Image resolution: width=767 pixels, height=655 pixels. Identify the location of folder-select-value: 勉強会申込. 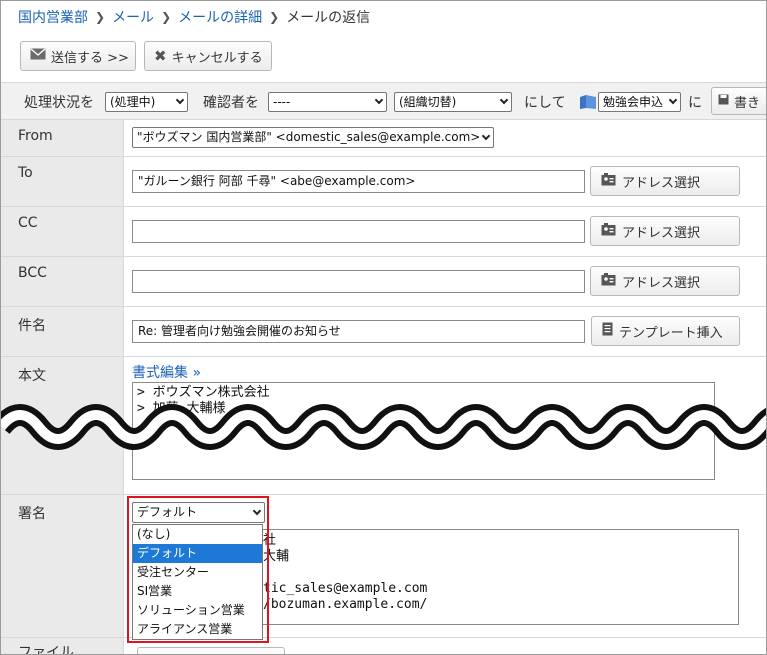
(633, 102).